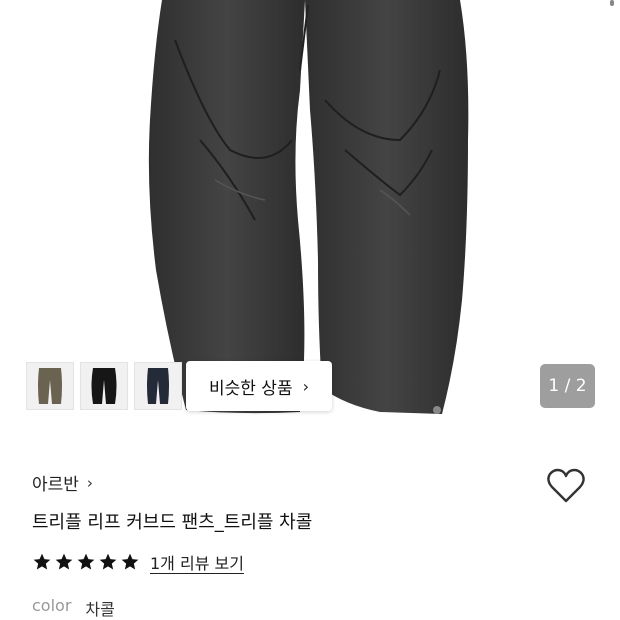 The width and height of the screenshot is (620, 620). I want to click on rating-stars, so click(86, 562).